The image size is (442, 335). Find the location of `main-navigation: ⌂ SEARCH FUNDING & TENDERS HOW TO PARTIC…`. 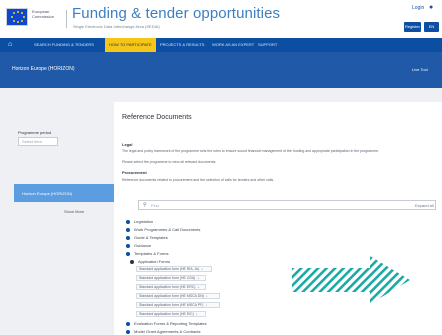

main-navigation: ⌂ SEARCH FUNDING & TENDERS HOW TO PARTIC… is located at coordinates (221, 45).